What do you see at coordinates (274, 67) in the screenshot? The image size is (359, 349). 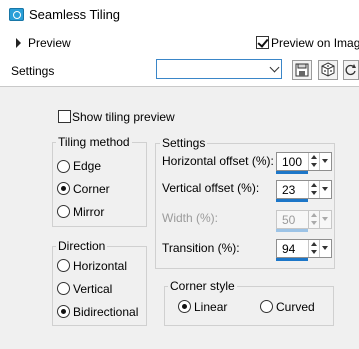 I see `chevron-down-icon` at bounding box center [274, 67].